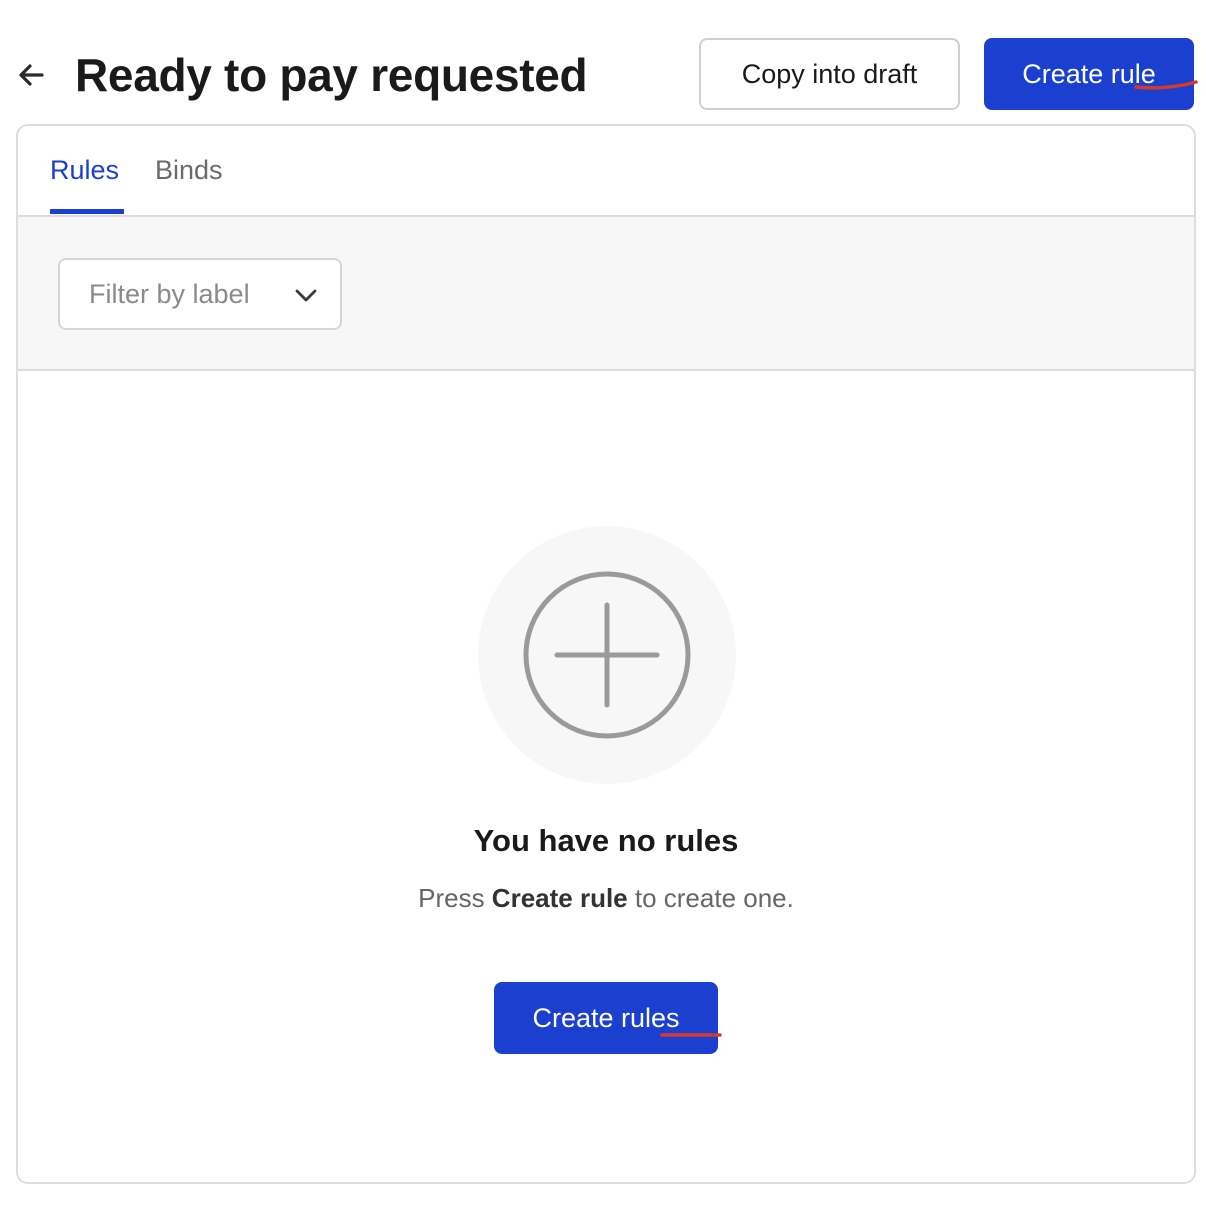  Describe the element at coordinates (1089, 74) in the screenshot. I see `create-rule-button: Create rule` at that location.